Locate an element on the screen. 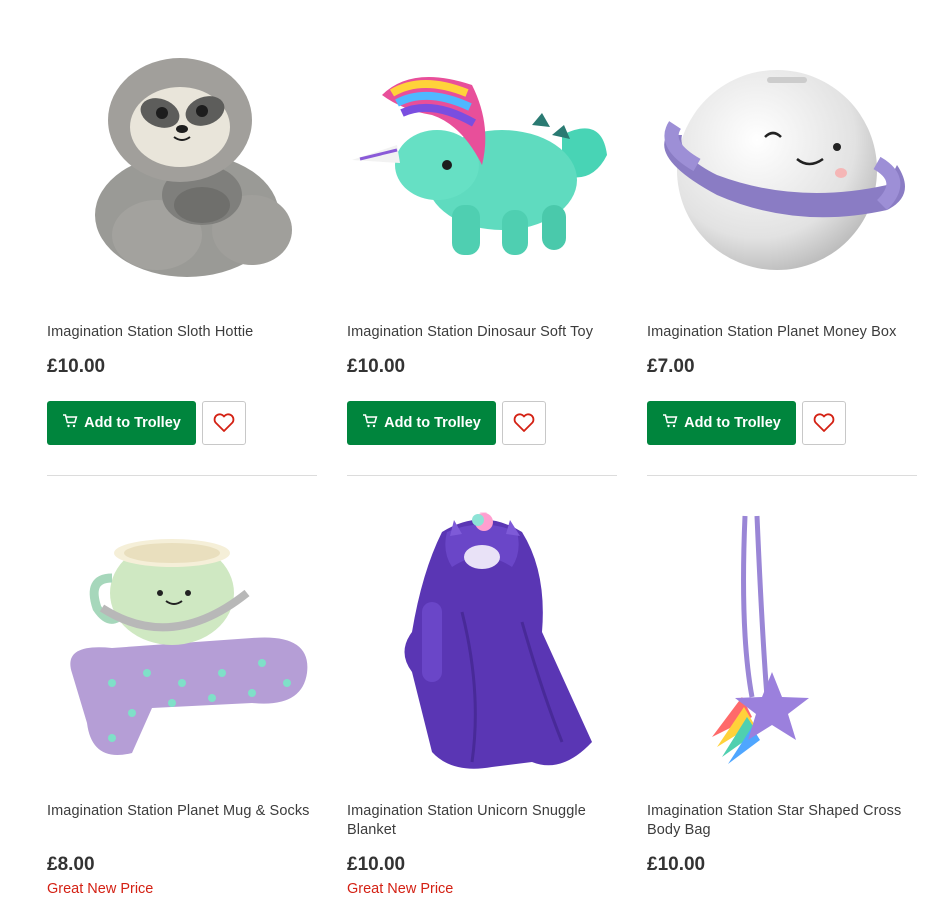 This screenshot has height=904, width=941. product-price: £8.00 is located at coordinates (71, 864).